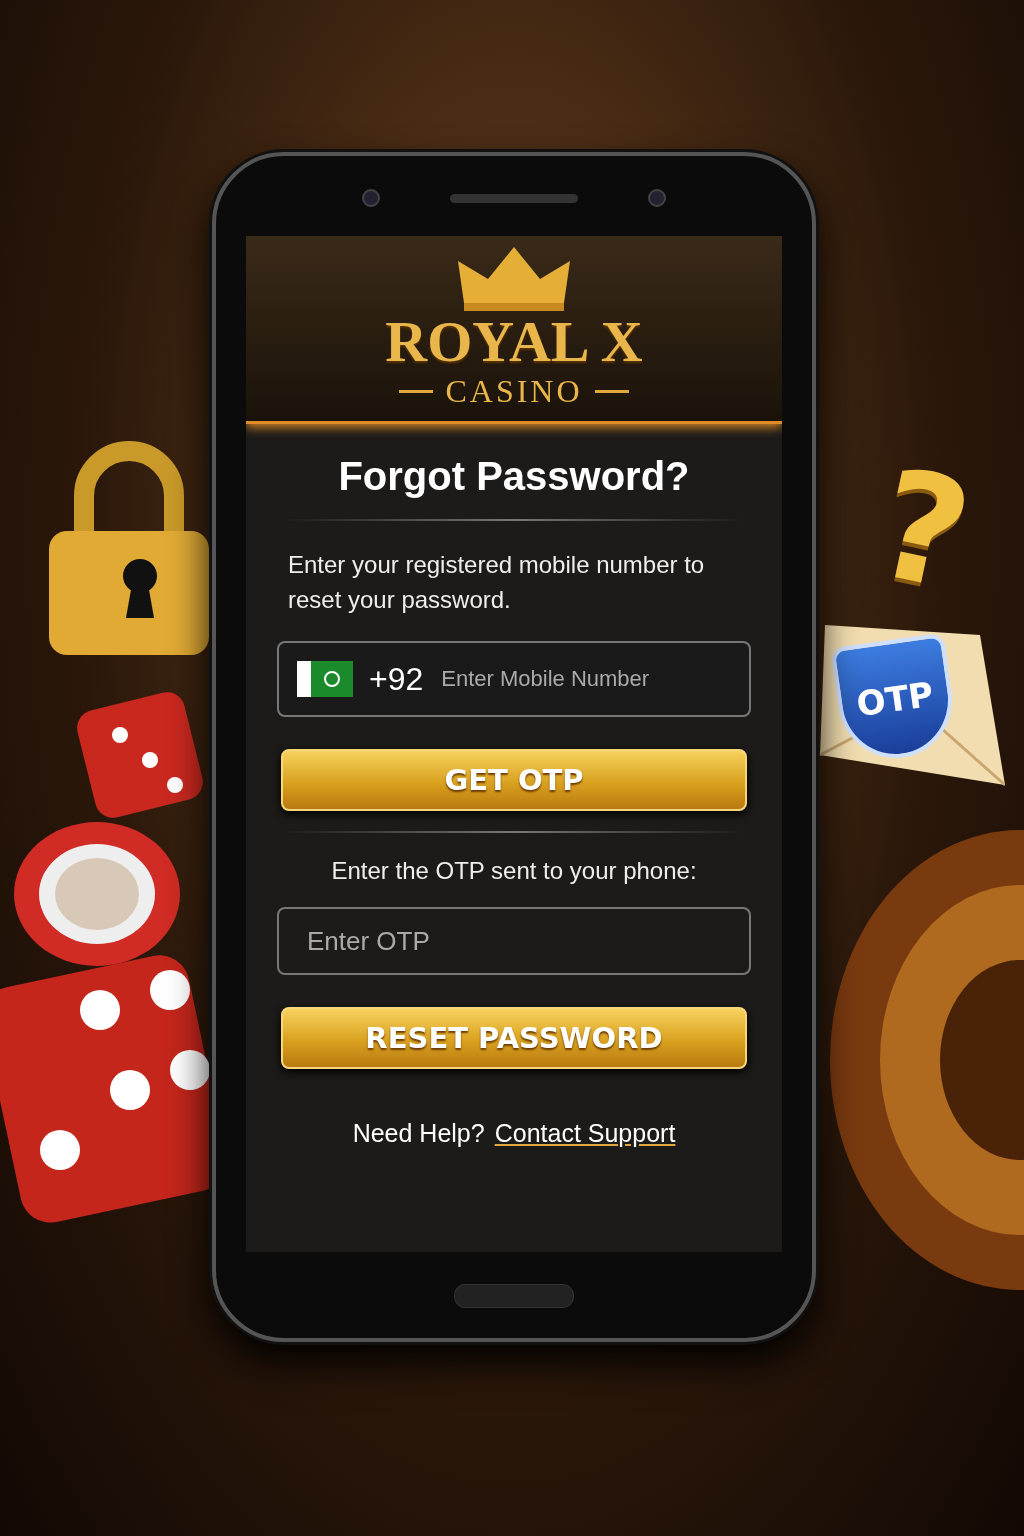  I want to click on home-button, so click(514, 1296).